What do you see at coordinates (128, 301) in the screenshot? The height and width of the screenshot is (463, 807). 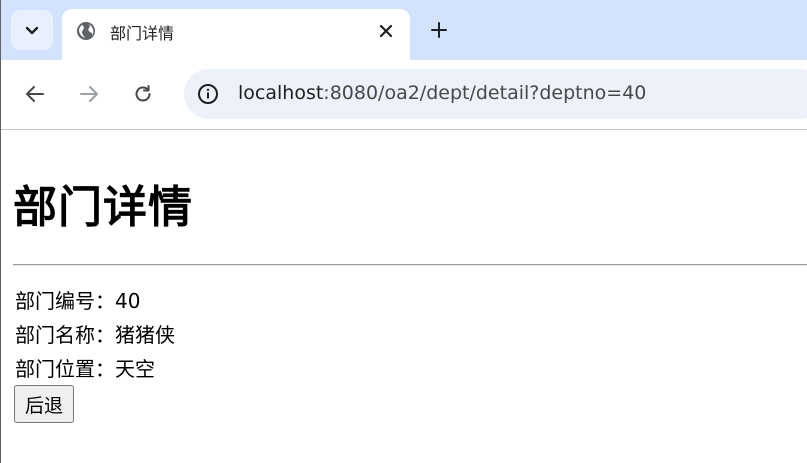 I see `field-value: 40` at bounding box center [128, 301].